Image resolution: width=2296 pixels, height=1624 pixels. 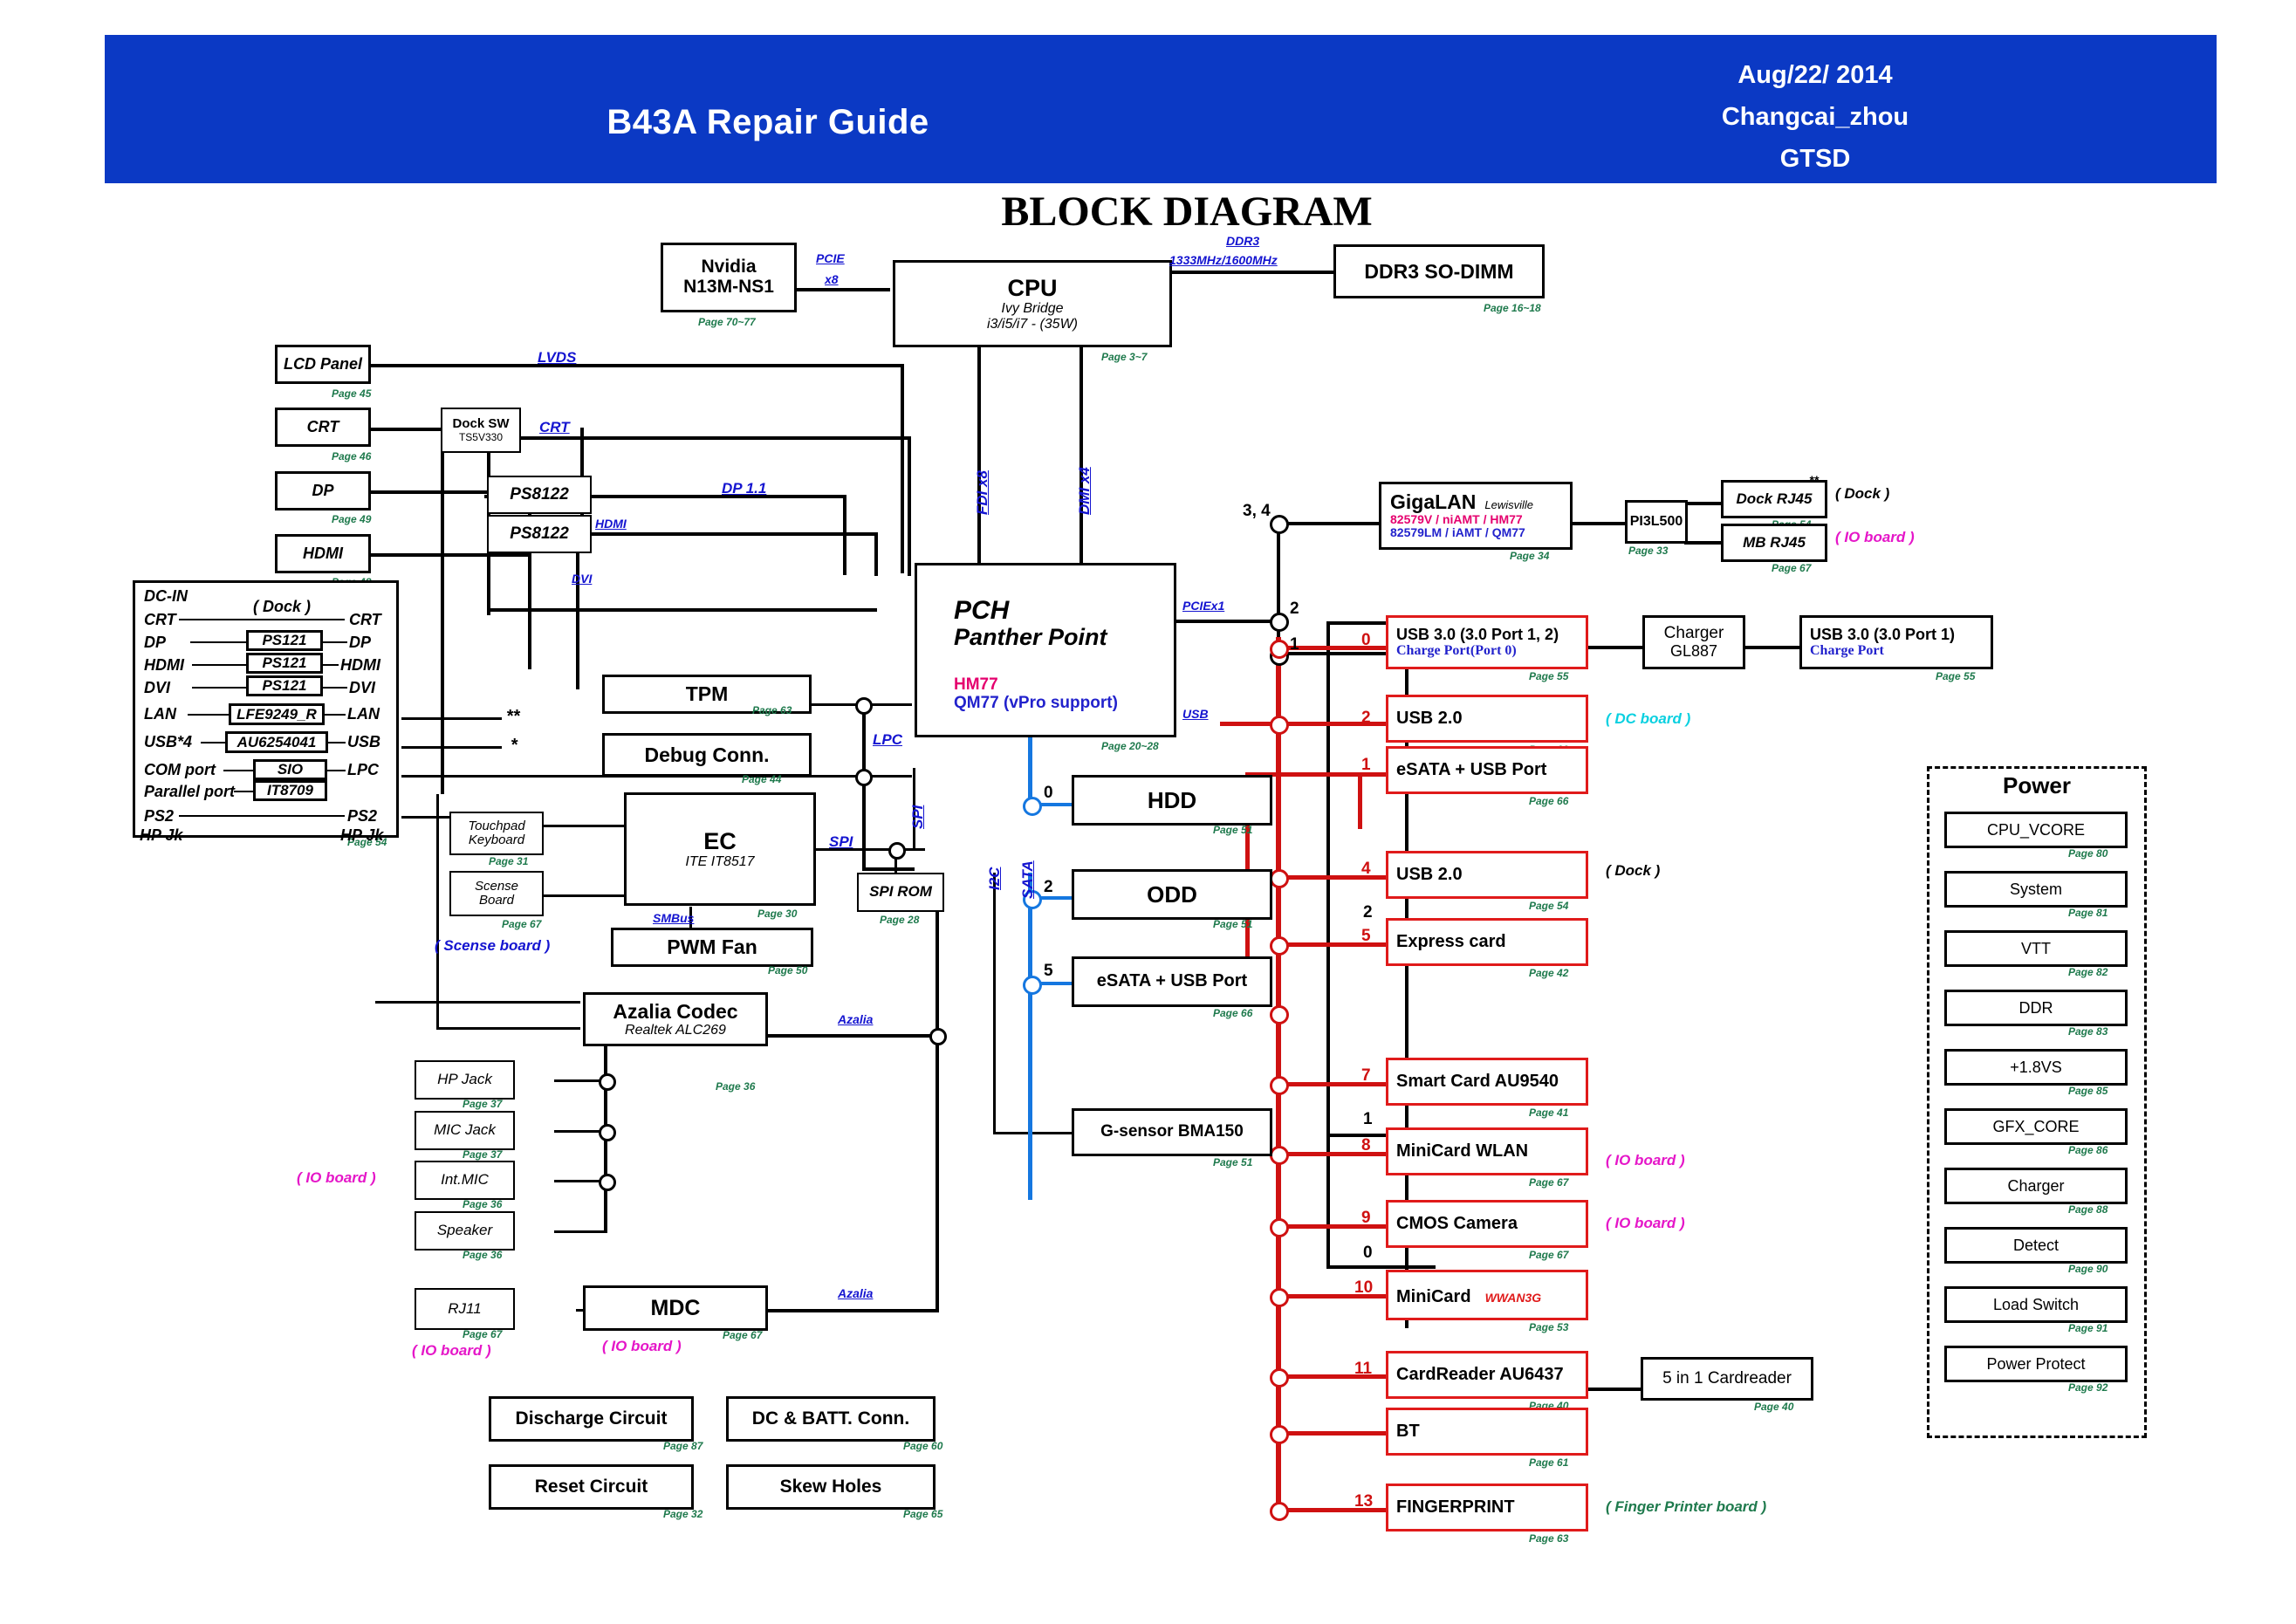 What do you see at coordinates (323, 427) in the screenshot?
I see `block-crt: CRT` at bounding box center [323, 427].